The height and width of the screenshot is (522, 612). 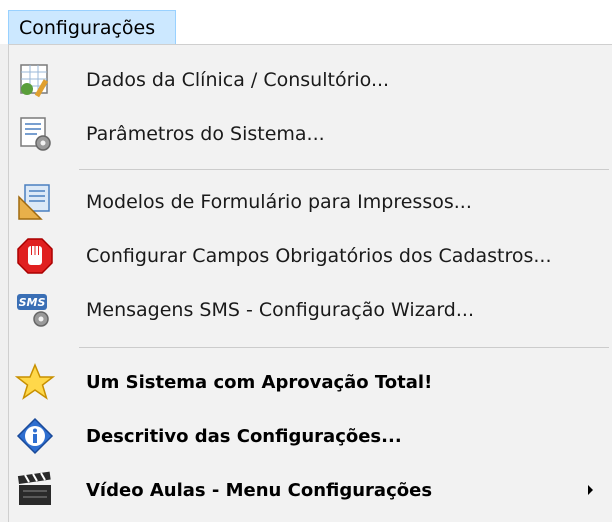 I want to click on stop-hand-icon, so click(x=35, y=256).